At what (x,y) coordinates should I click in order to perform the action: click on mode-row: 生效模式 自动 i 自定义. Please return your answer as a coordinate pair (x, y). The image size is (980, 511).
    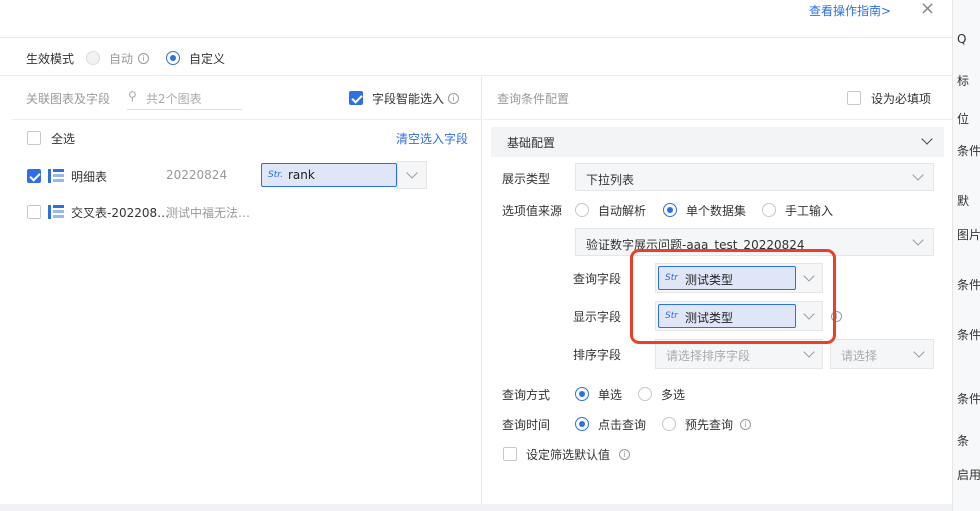
    Looking at the image, I should click on (476, 57).